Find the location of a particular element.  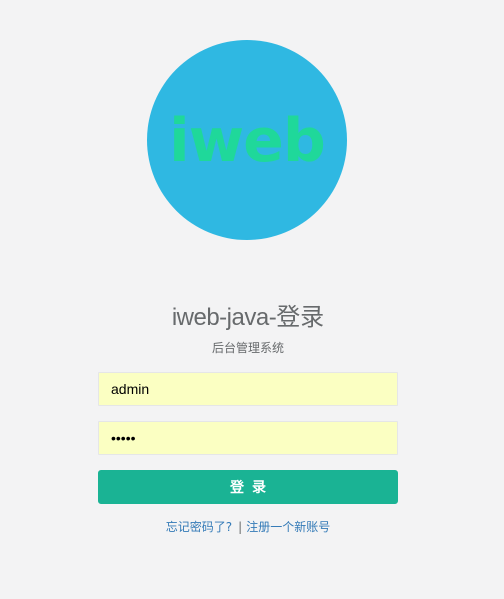

page-title: iweb-java-登录 is located at coordinates (248, 317).